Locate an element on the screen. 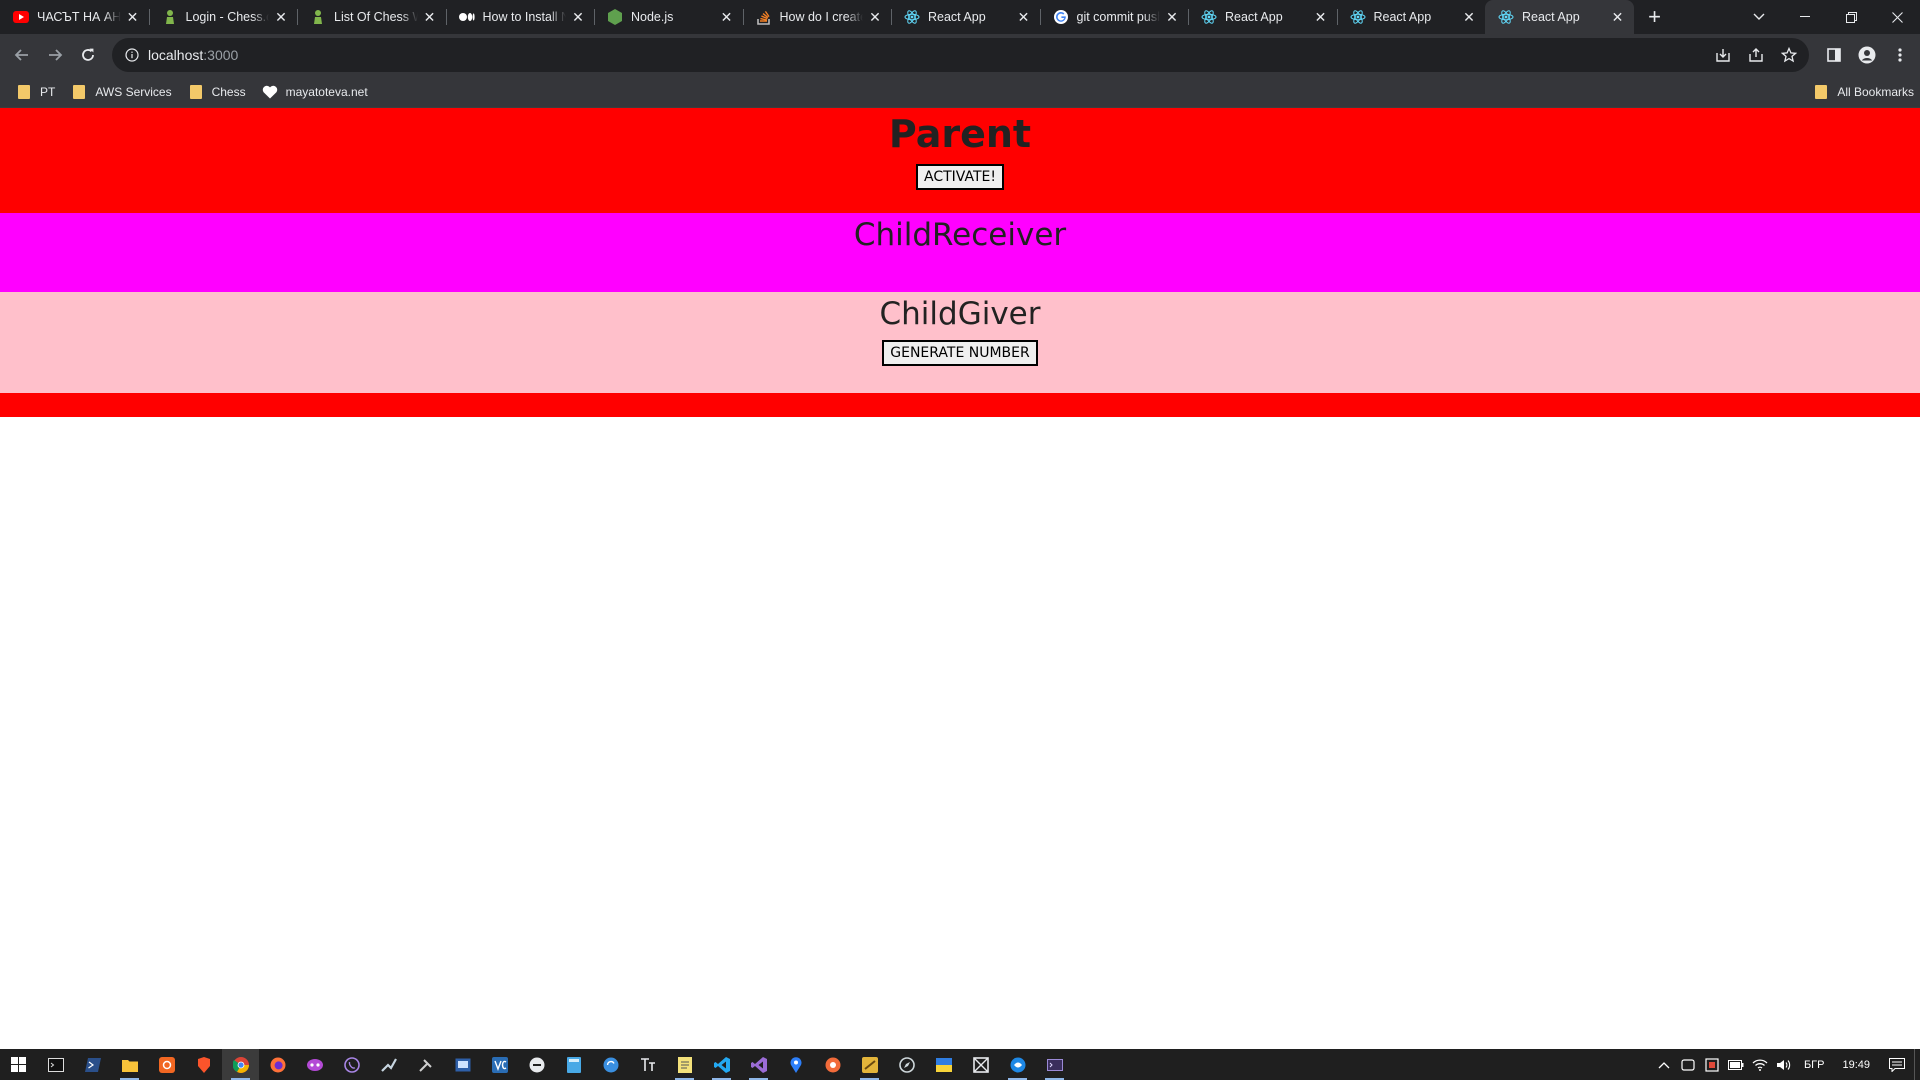 This screenshot has height=1080, width=1920. kebab-menu-icon is located at coordinates (1900, 55).